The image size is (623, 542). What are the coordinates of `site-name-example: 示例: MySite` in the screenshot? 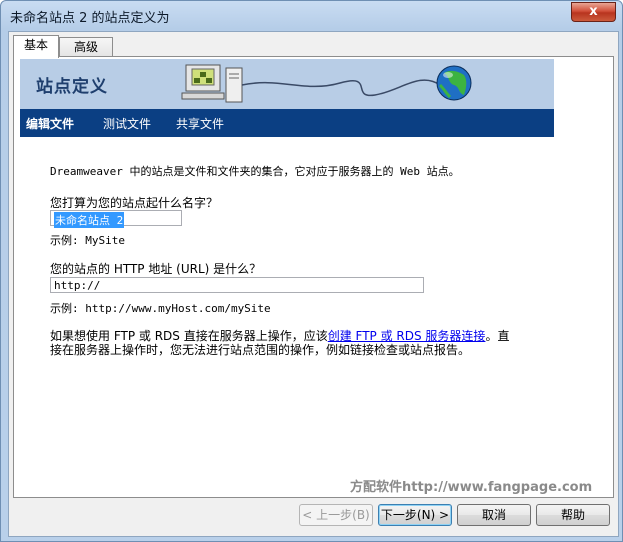 It's located at (87, 240).